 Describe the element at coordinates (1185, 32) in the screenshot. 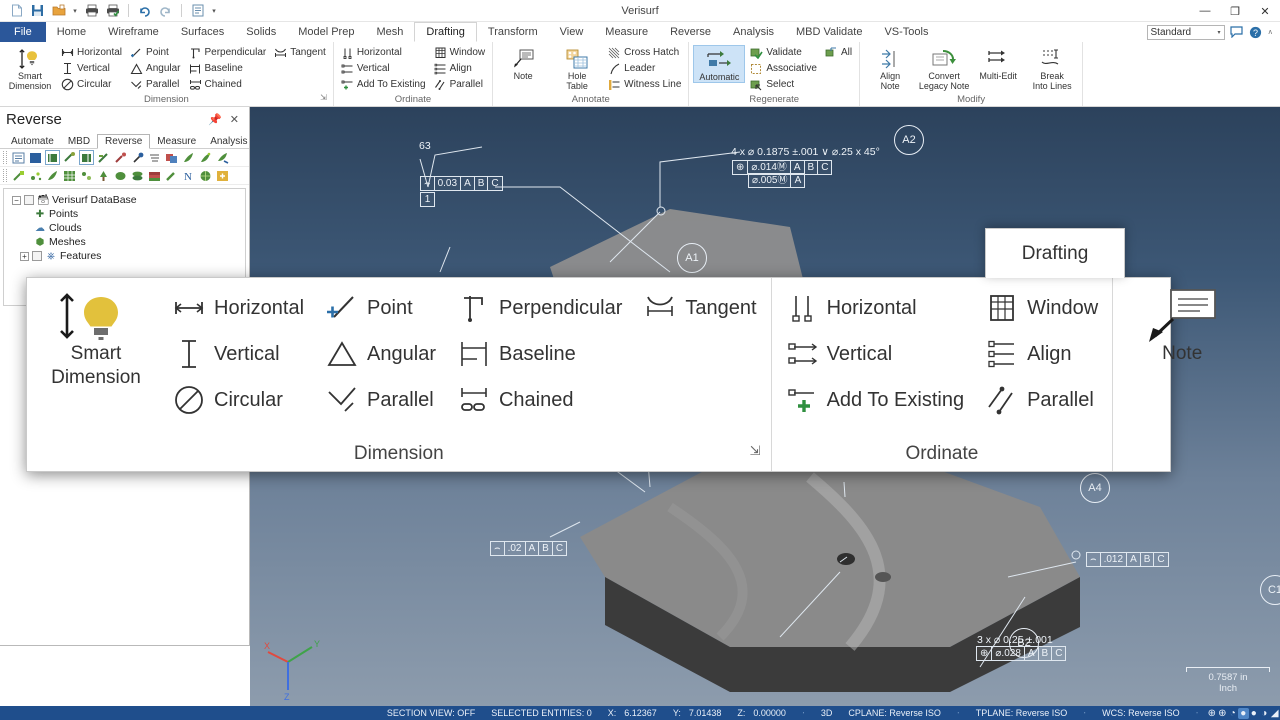

I see `configuration-combo: Standard ▾` at that location.